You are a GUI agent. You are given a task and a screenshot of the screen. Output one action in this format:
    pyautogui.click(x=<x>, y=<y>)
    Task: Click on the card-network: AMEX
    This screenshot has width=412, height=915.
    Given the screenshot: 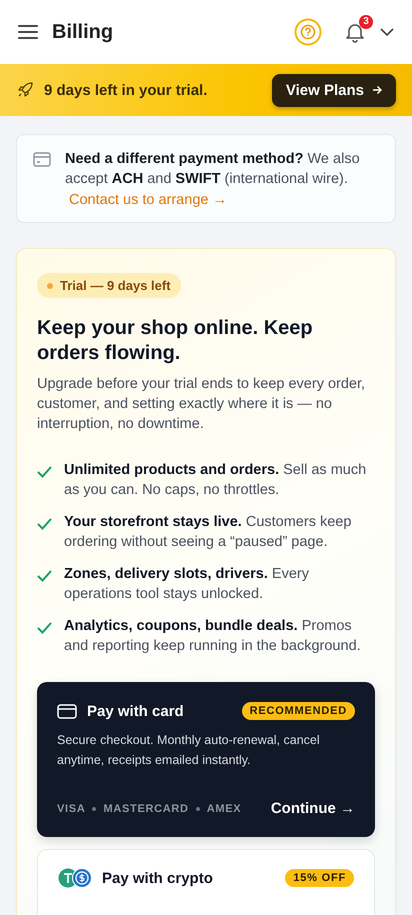 What is the action you would take?
    pyautogui.click(x=224, y=808)
    